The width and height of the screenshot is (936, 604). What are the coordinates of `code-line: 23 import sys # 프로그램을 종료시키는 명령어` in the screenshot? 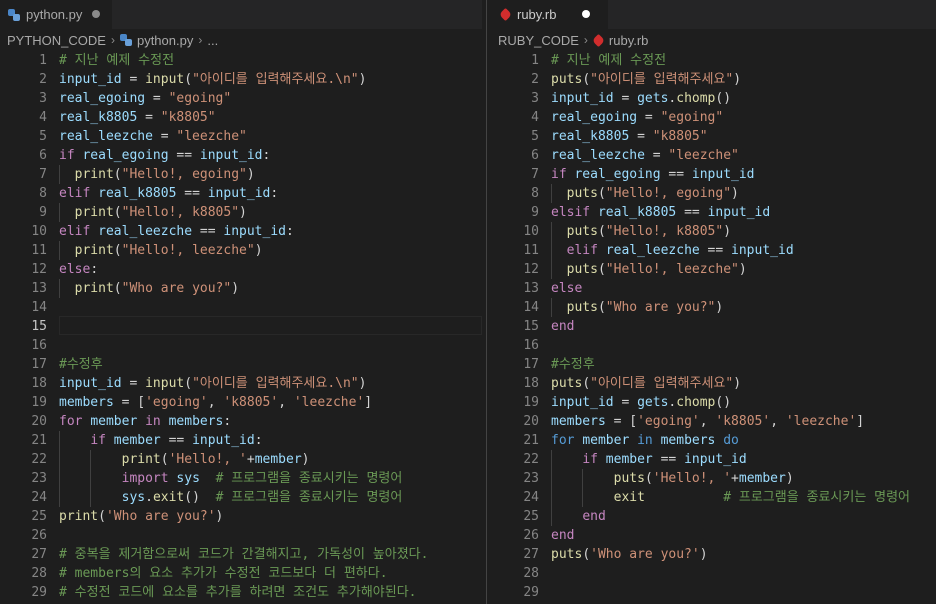 It's located at (241, 478).